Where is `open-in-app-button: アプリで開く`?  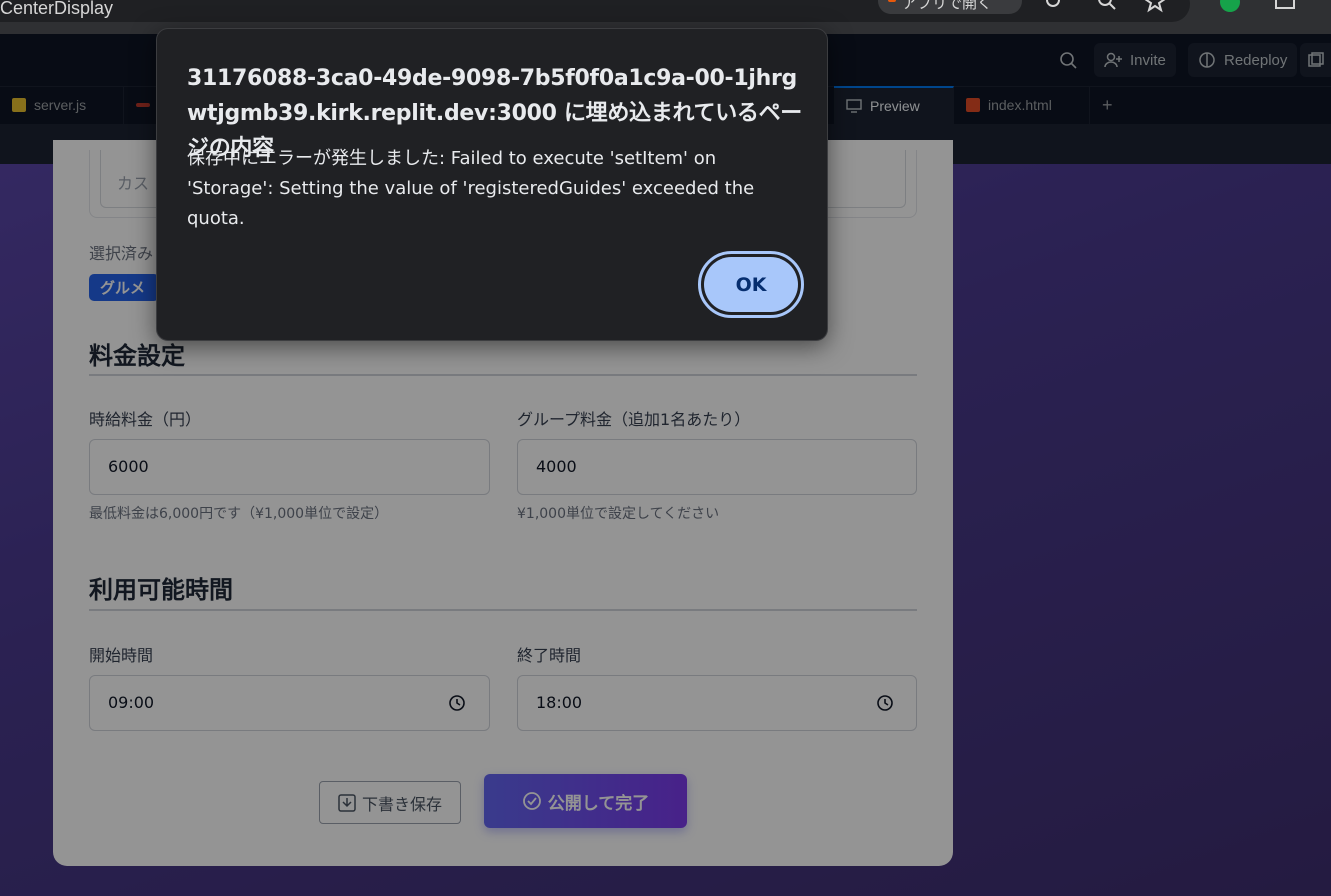
open-in-app-button: アプリで開く is located at coordinates (950, 7).